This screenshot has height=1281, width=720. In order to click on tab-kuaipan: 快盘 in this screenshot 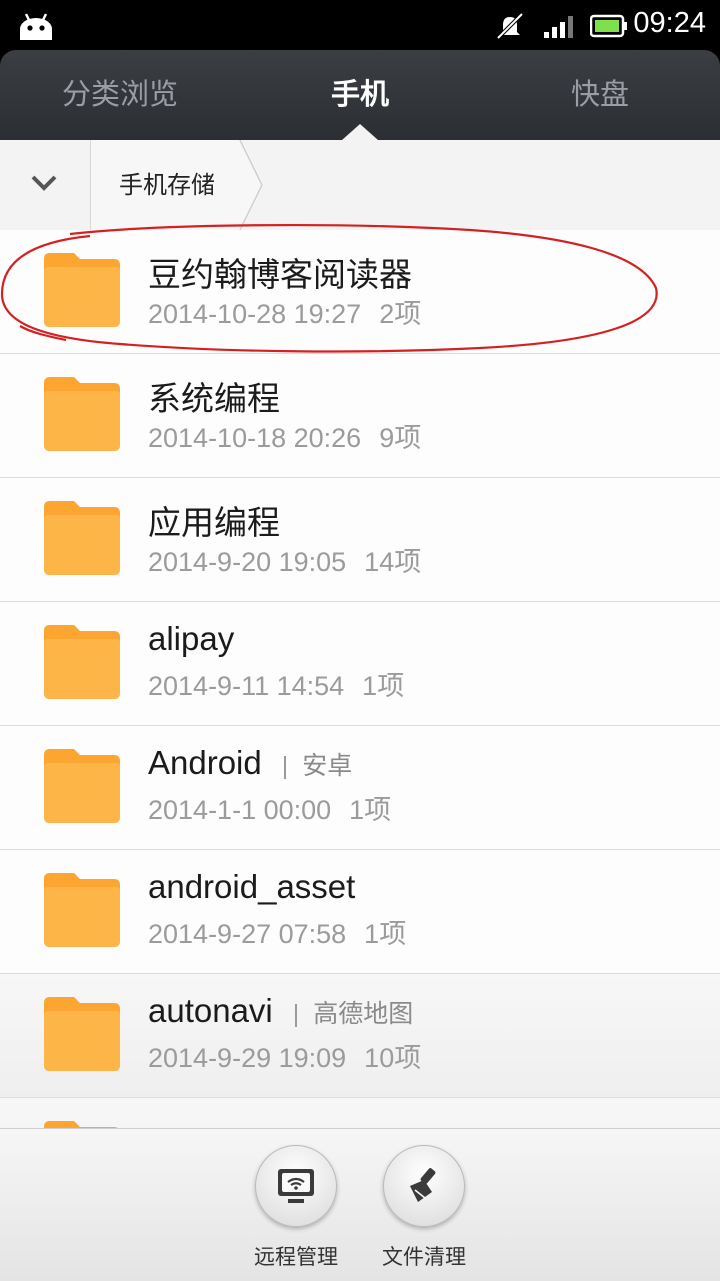, I will do `click(600, 95)`.